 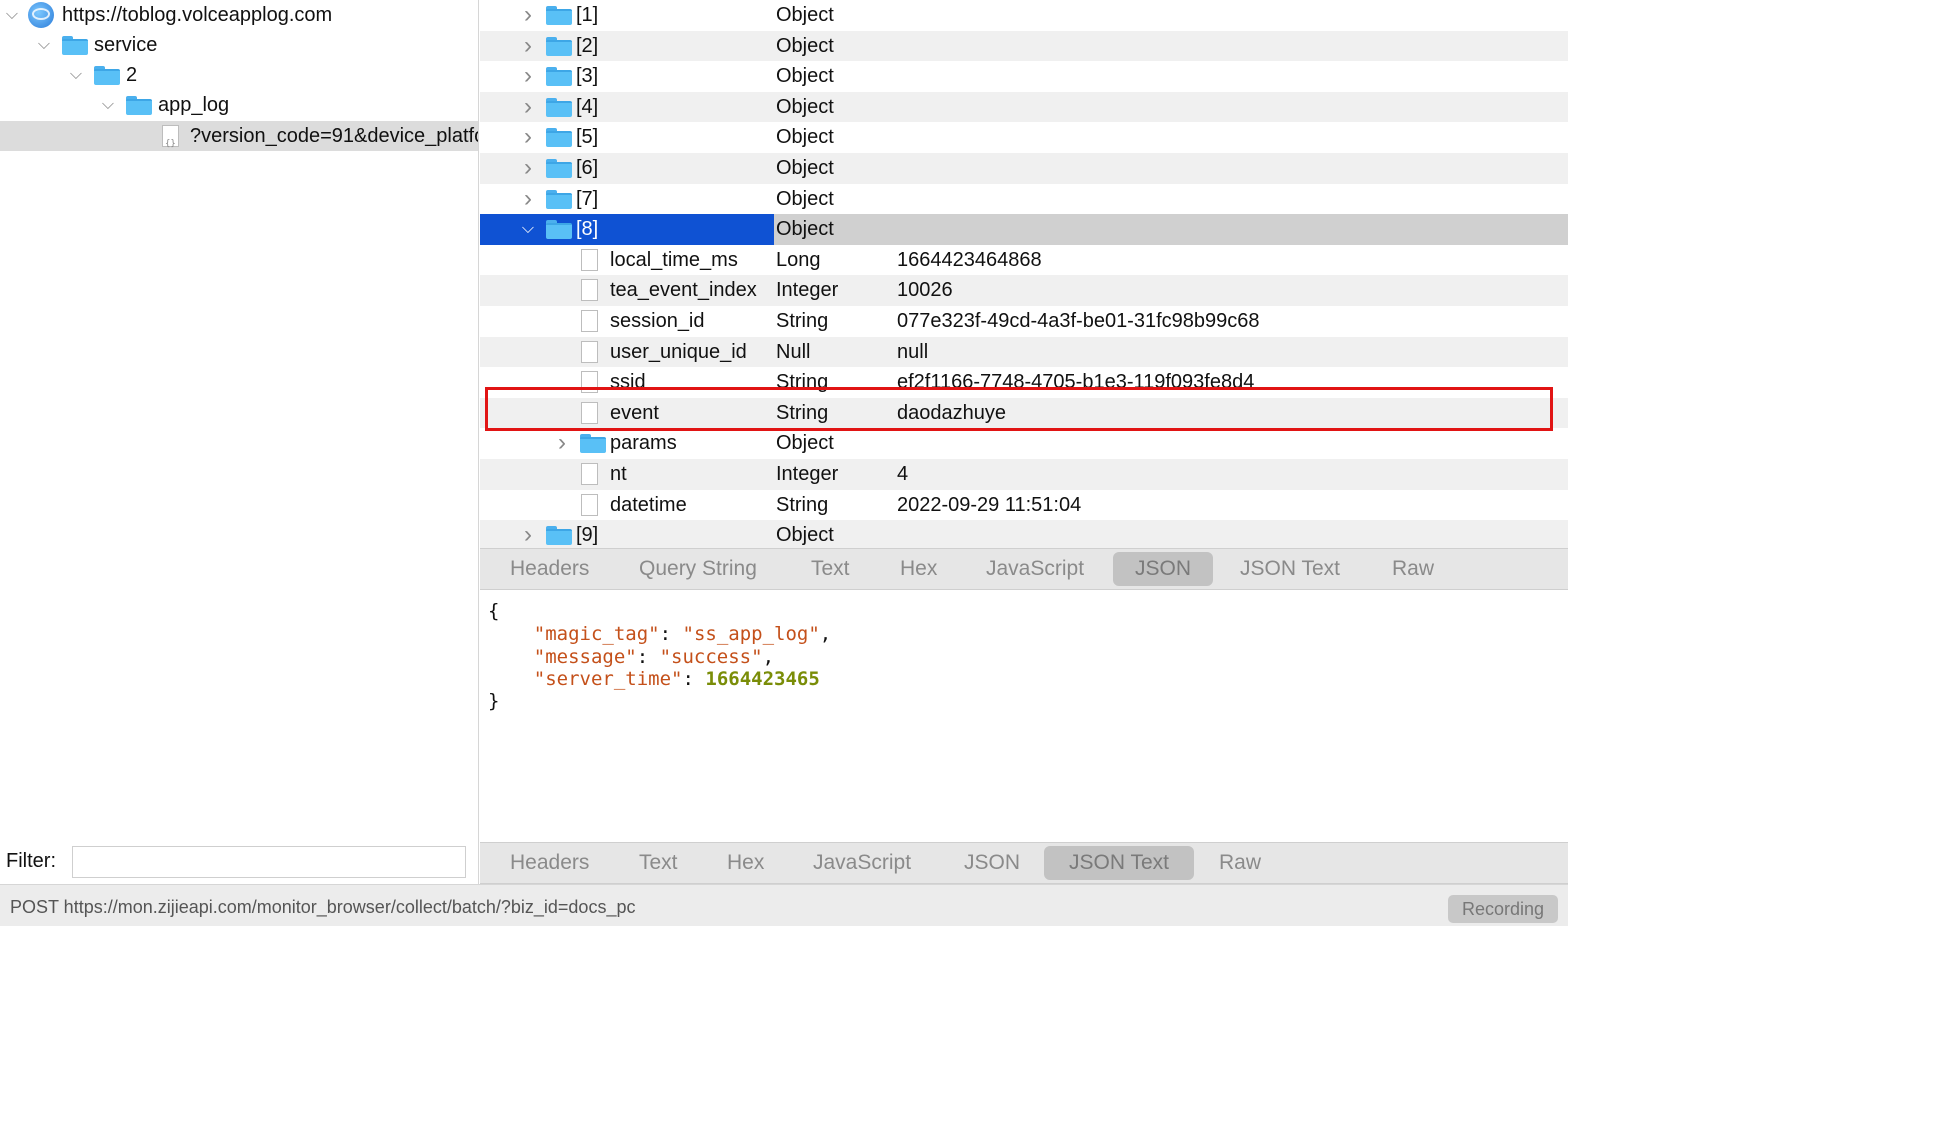 What do you see at coordinates (1024, 863) in the screenshot?
I see `bottom-tab-bar: Headers Text Hex JavaScript JSON JSON Text Raw` at bounding box center [1024, 863].